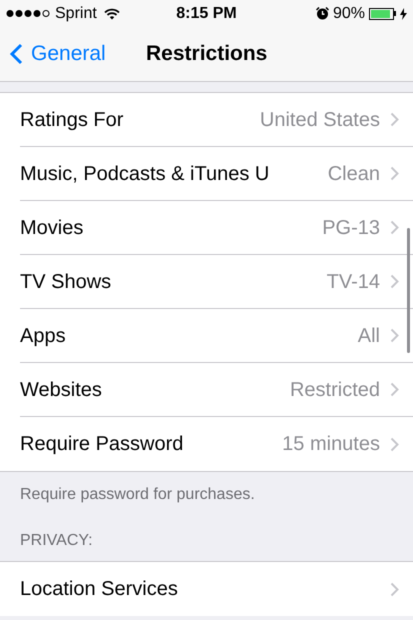 This screenshot has height=620, width=413. What do you see at coordinates (102, 444) in the screenshot?
I see `row-label: Require Password` at bounding box center [102, 444].